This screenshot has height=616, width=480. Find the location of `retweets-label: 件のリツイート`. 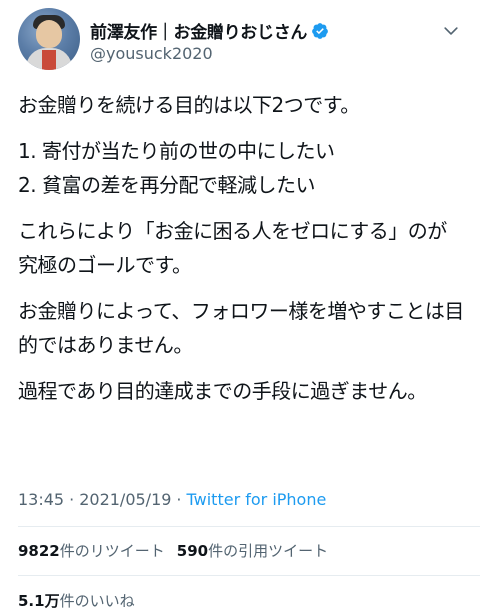

retweets-label: 件のリツイート is located at coordinates (112, 551).